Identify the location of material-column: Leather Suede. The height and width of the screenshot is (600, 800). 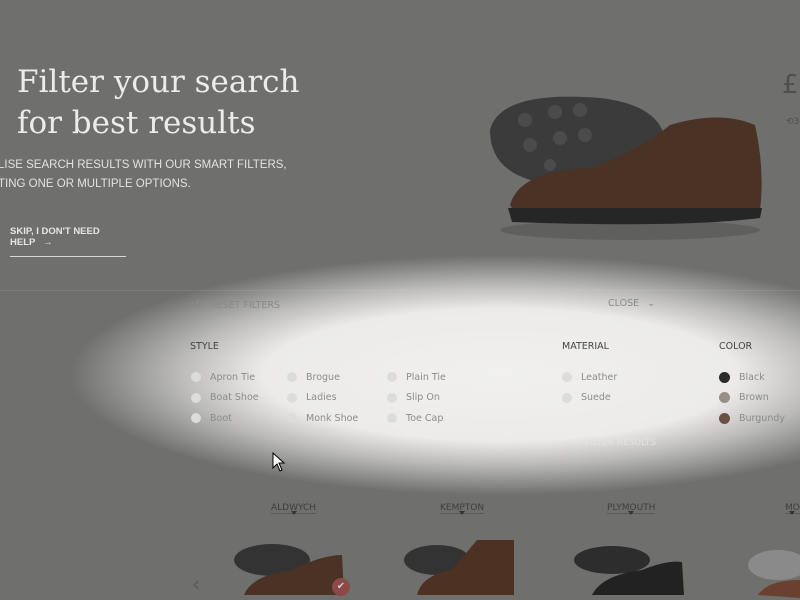
(589, 387).